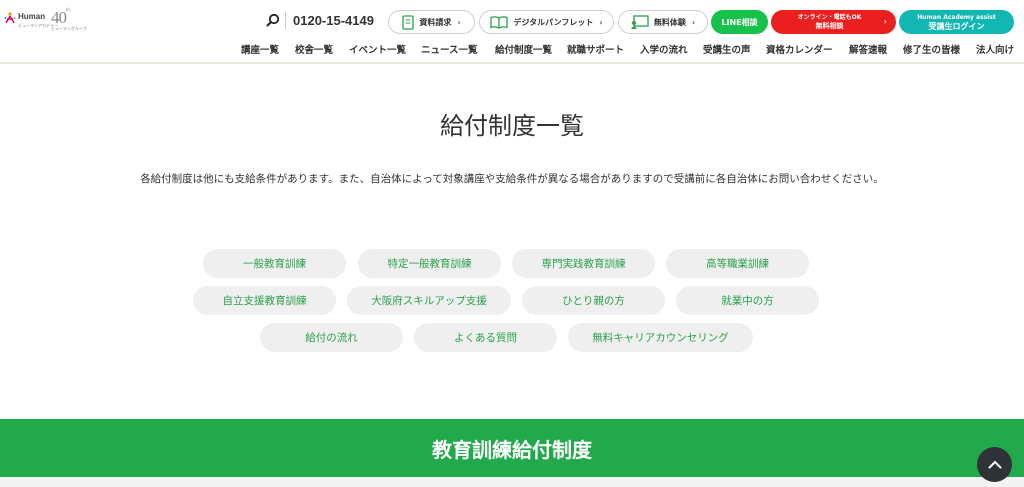 This screenshot has height=487, width=1024. I want to click on chip-single-parent: ひとり親の方, so click(593, 300).